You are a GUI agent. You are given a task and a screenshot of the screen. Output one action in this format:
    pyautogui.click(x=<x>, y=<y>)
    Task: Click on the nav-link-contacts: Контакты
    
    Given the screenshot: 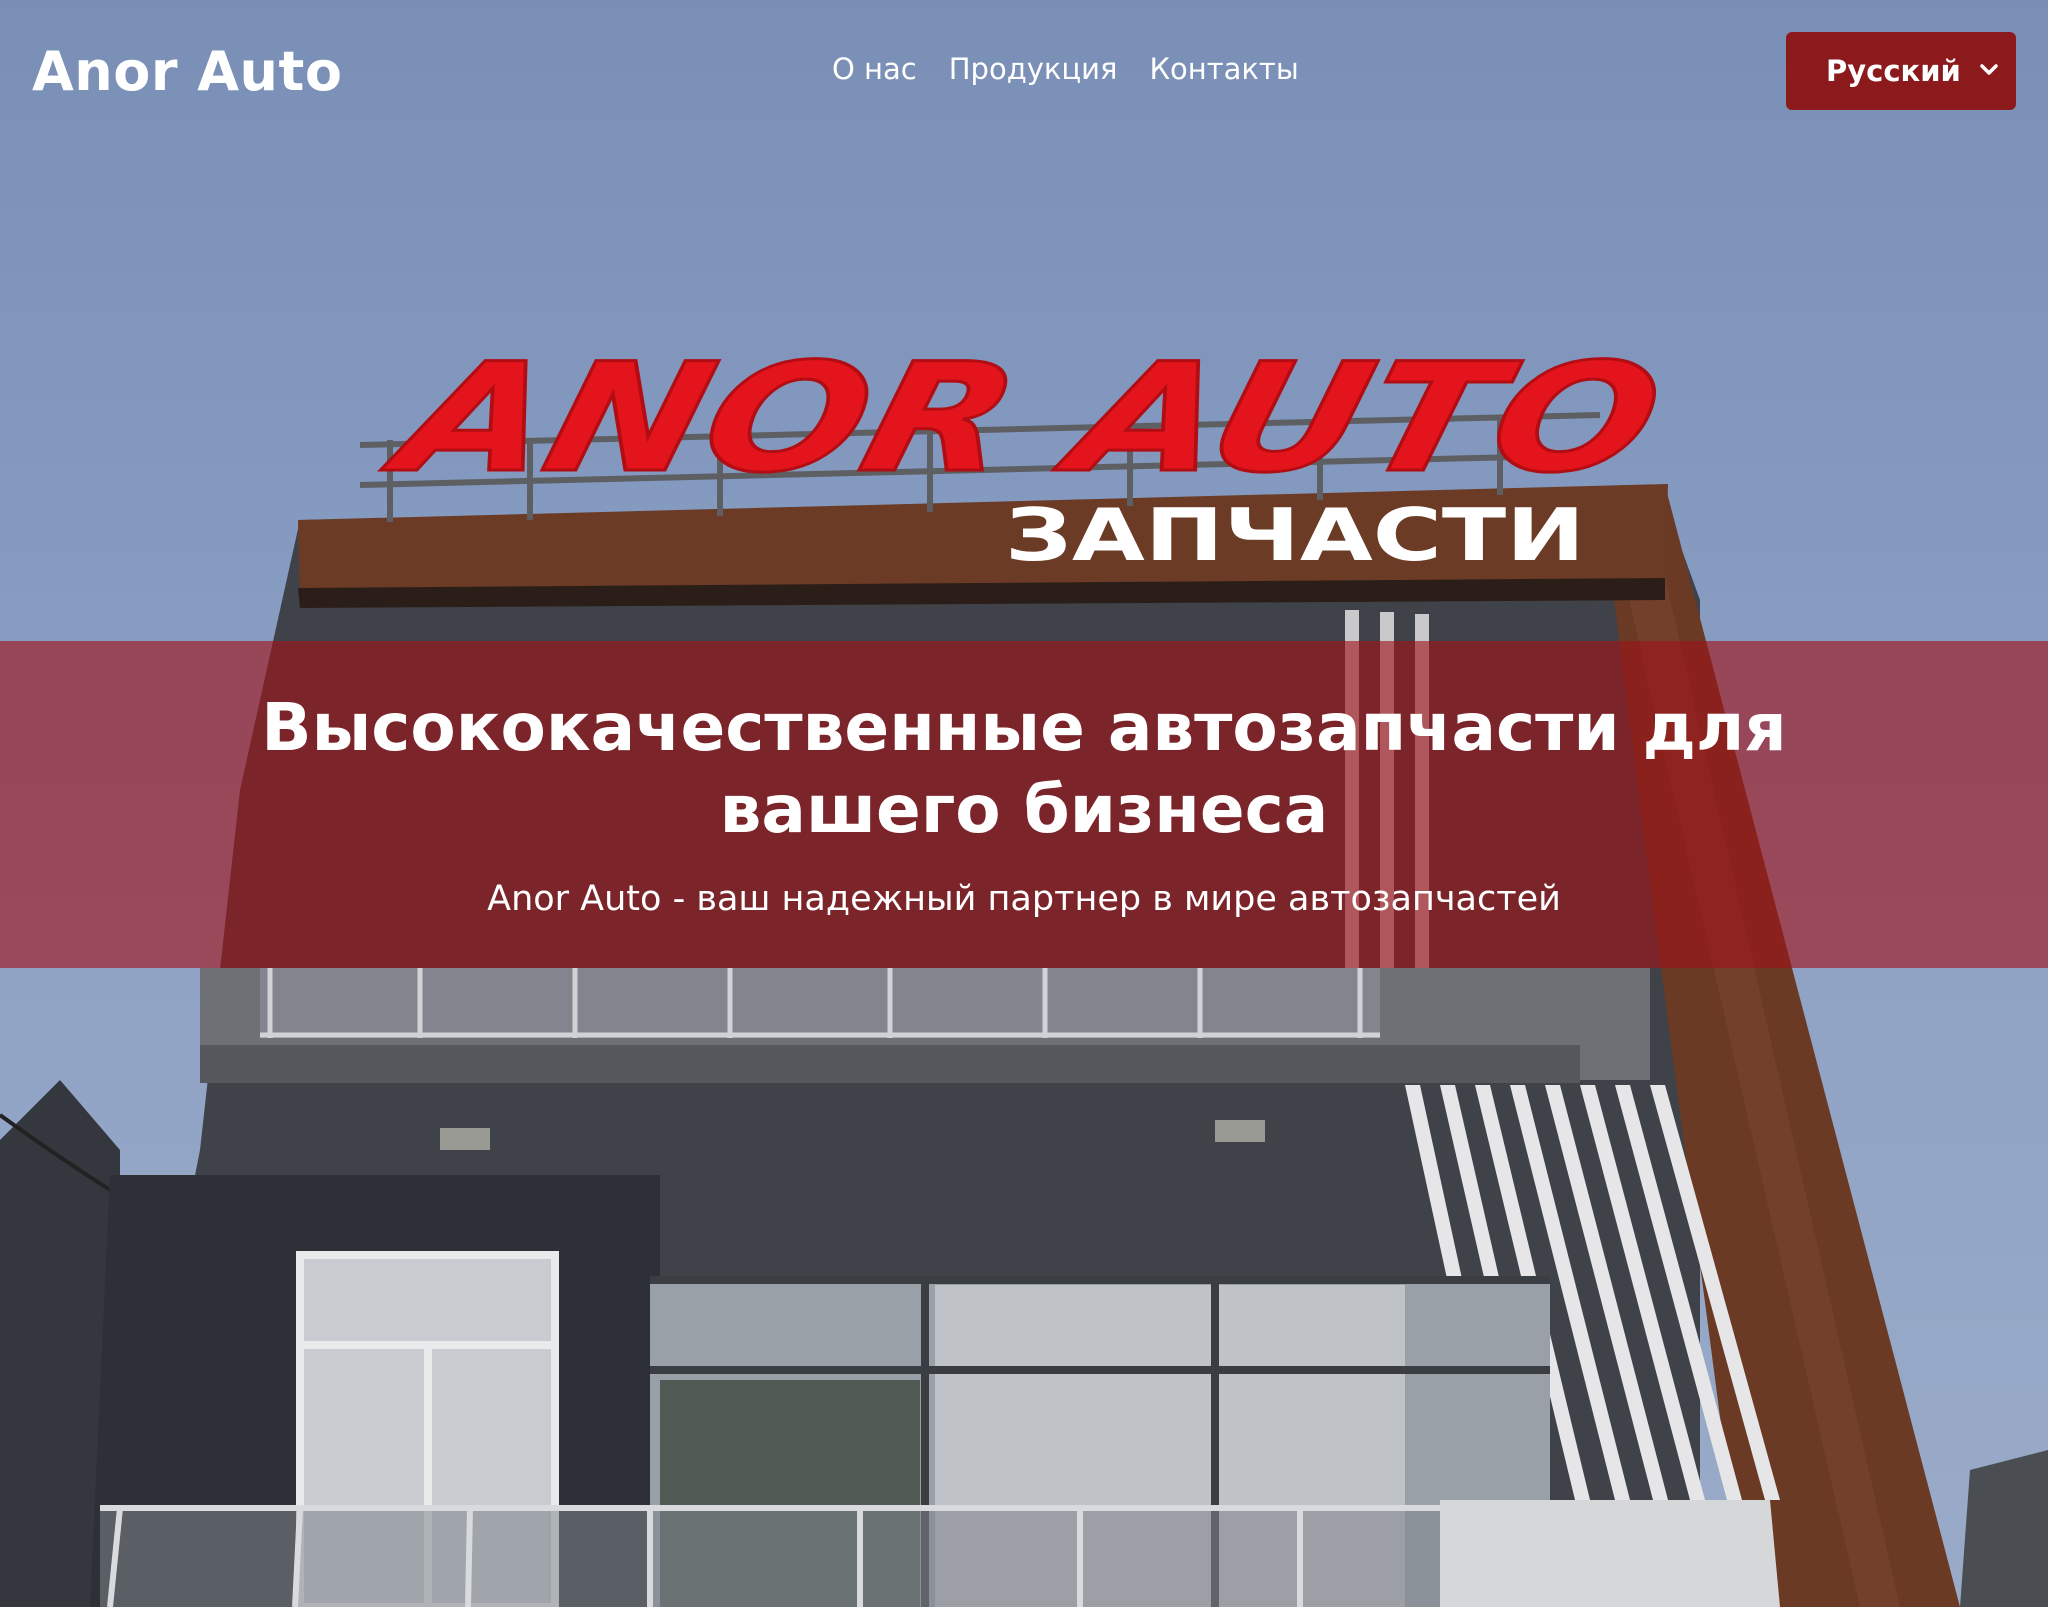 What is the action you would take?
    pyautogui.click(x=1223, y=69)
    